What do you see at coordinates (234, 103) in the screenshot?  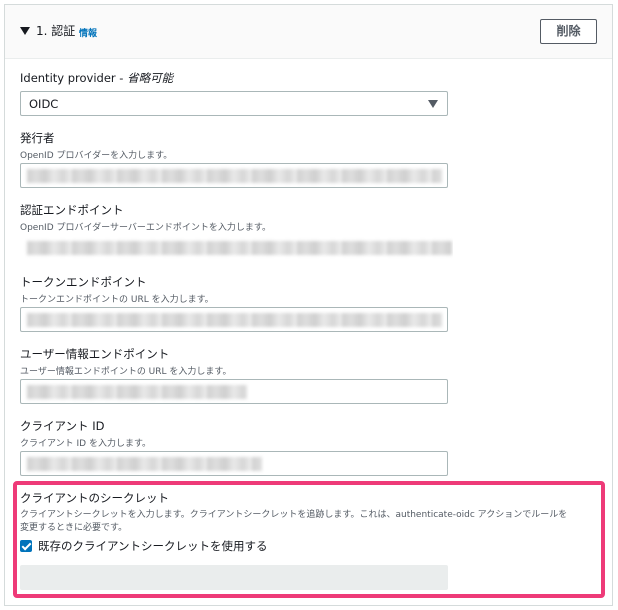 I see `identity-provider-select: OIDC` at bounding box center [234, 103].